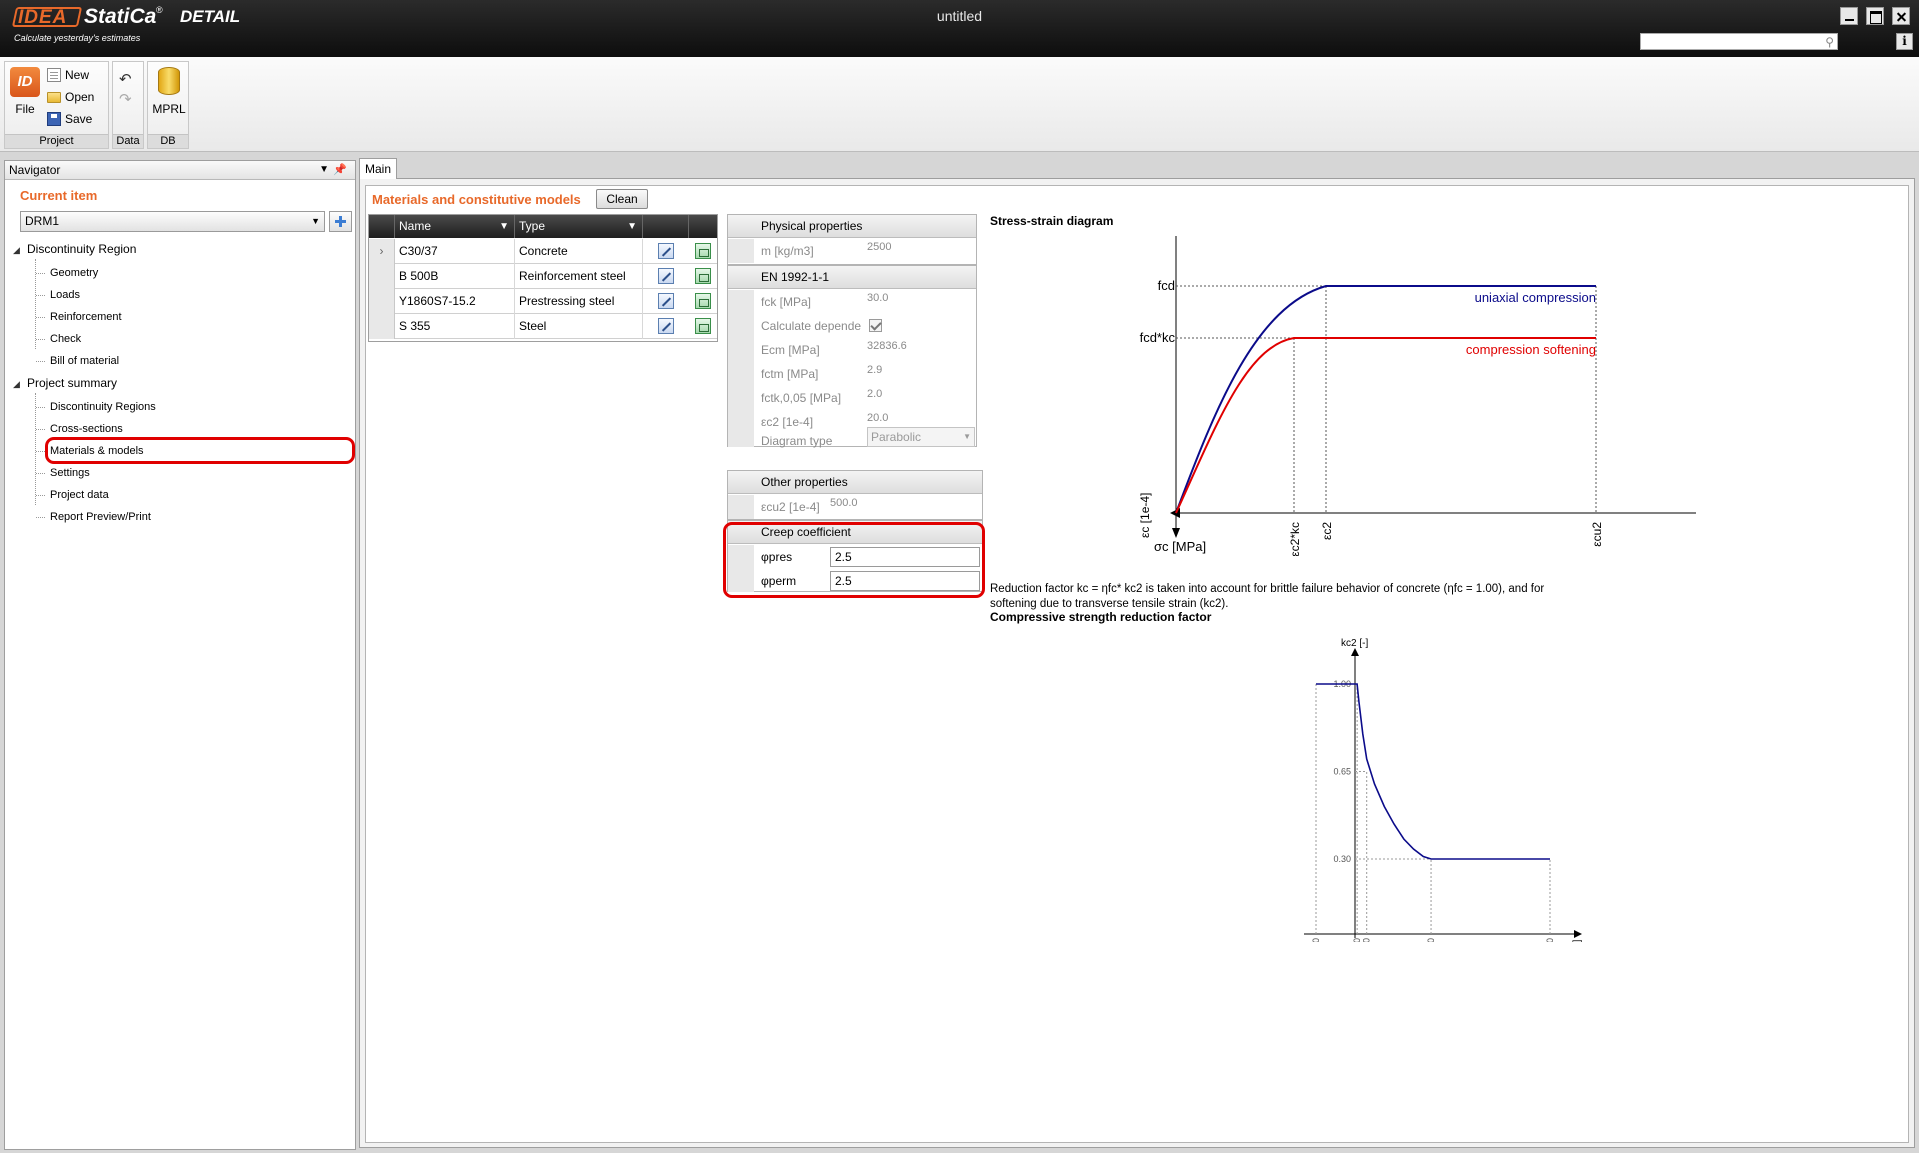 Image resolution: width=1919 pixels, height=1153 pixels. What do you see at coordinates (80, 97) in the screenshot?
I see `open-button-label: Open` at bounding box center [80, 97].